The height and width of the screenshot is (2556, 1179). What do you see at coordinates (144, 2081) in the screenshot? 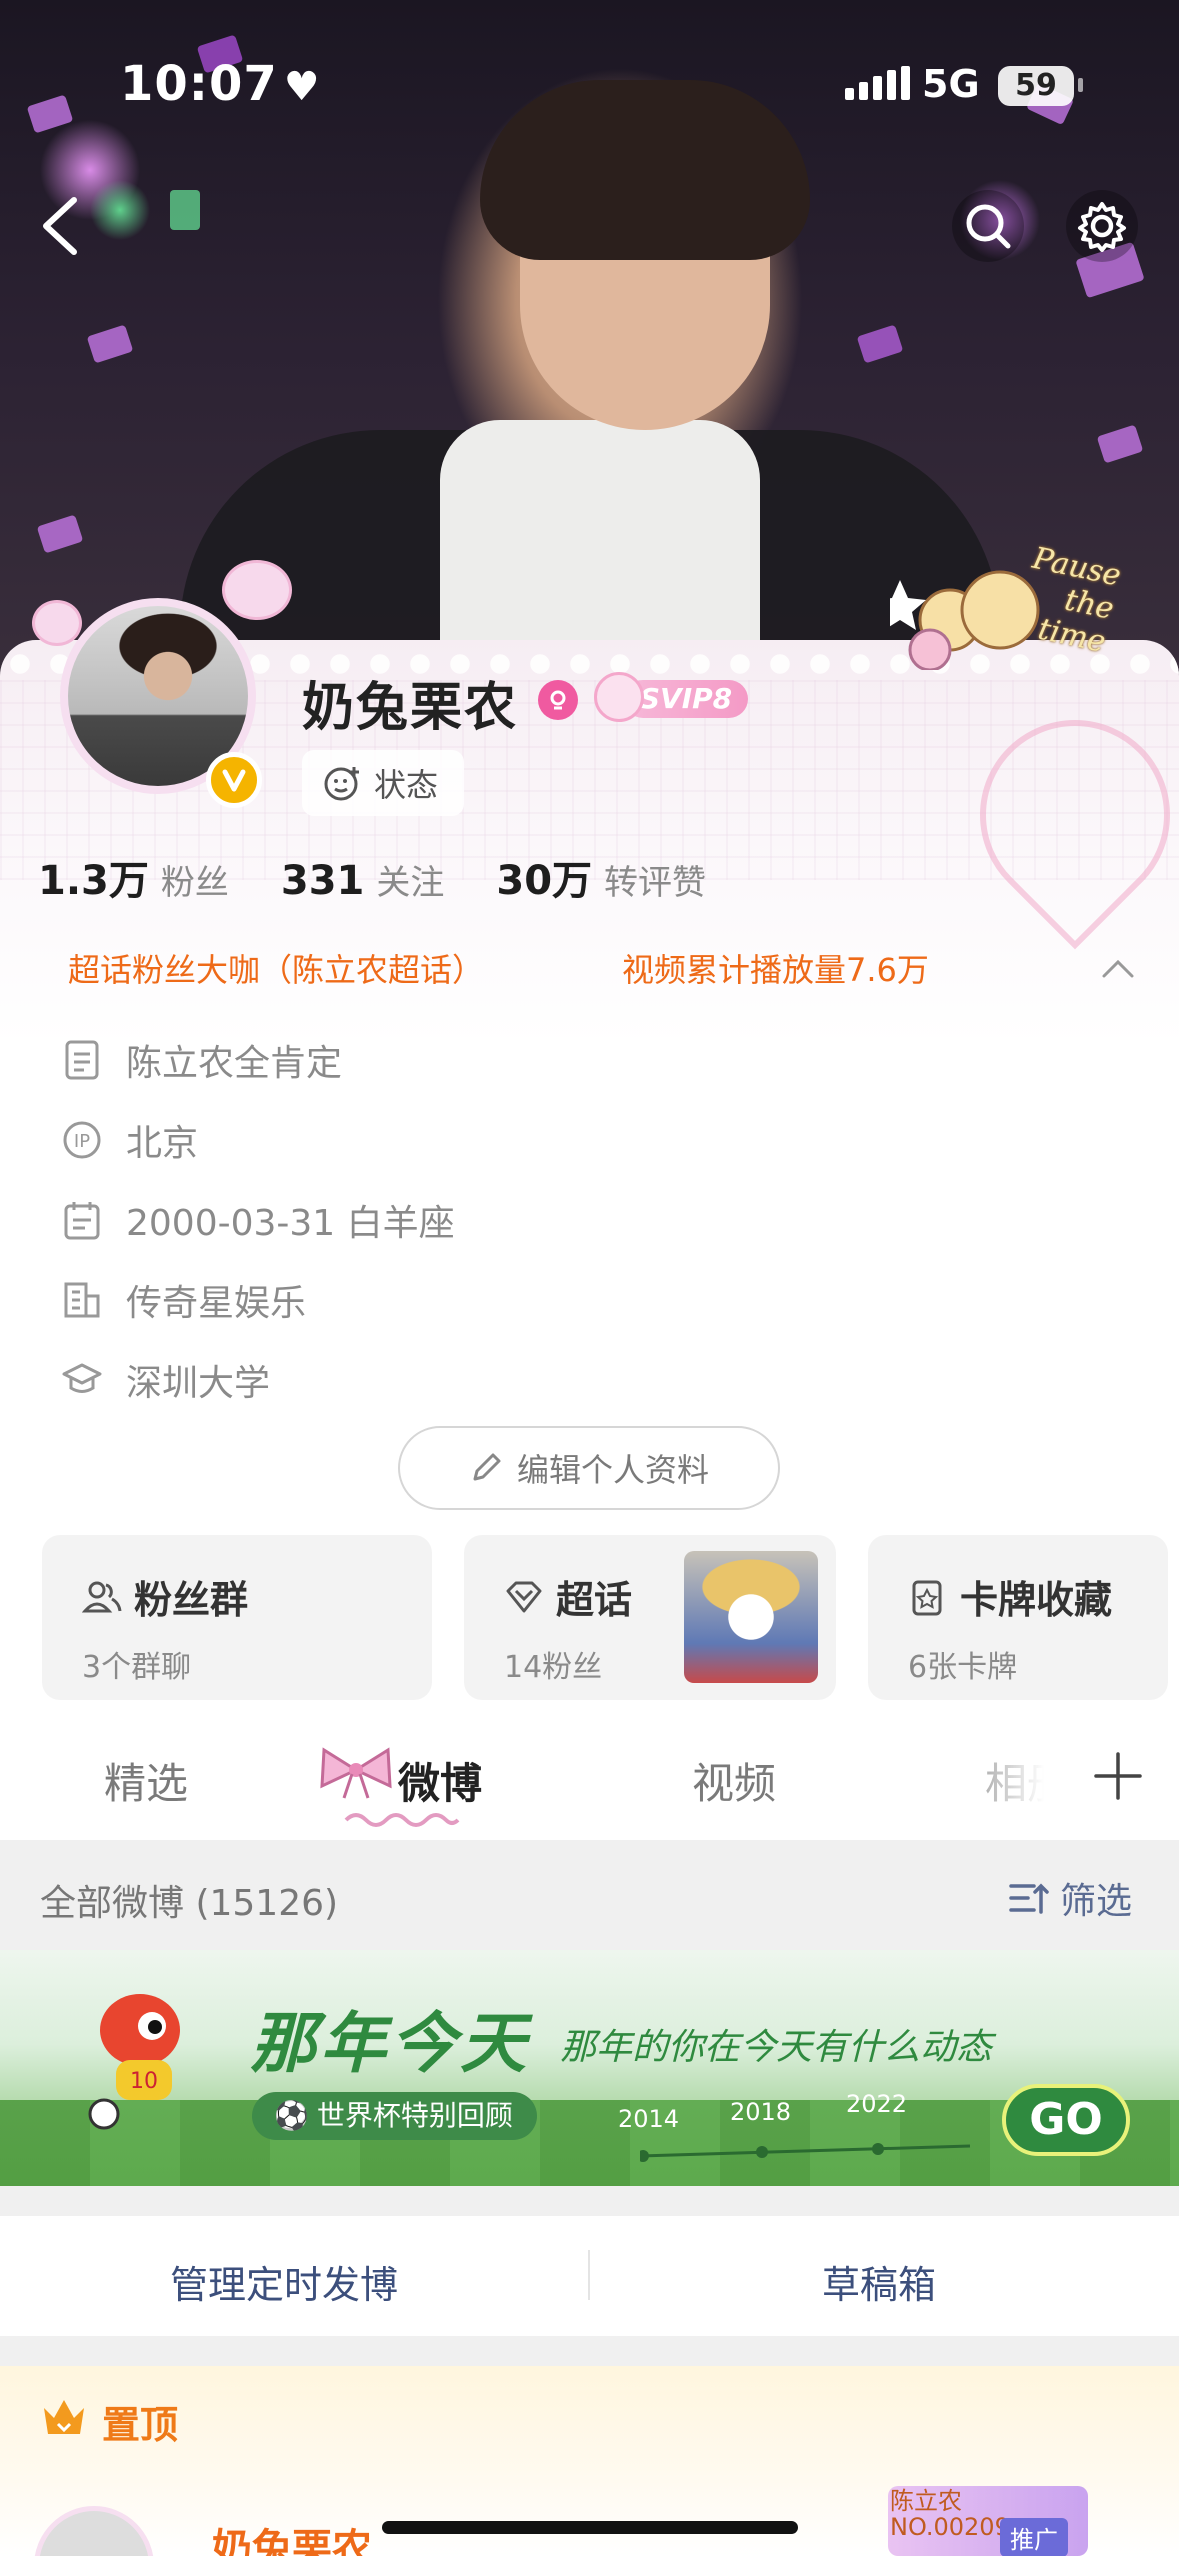
I see `svg-text: 10` at bounding box center [144, 2081].